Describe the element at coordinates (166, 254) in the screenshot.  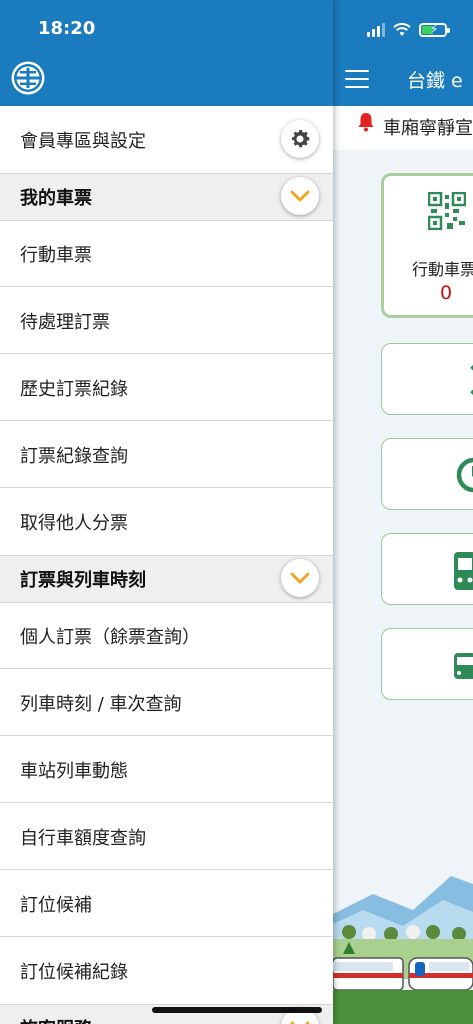
I see `menu-item-mobile-ticket: 行動車票` at that location.